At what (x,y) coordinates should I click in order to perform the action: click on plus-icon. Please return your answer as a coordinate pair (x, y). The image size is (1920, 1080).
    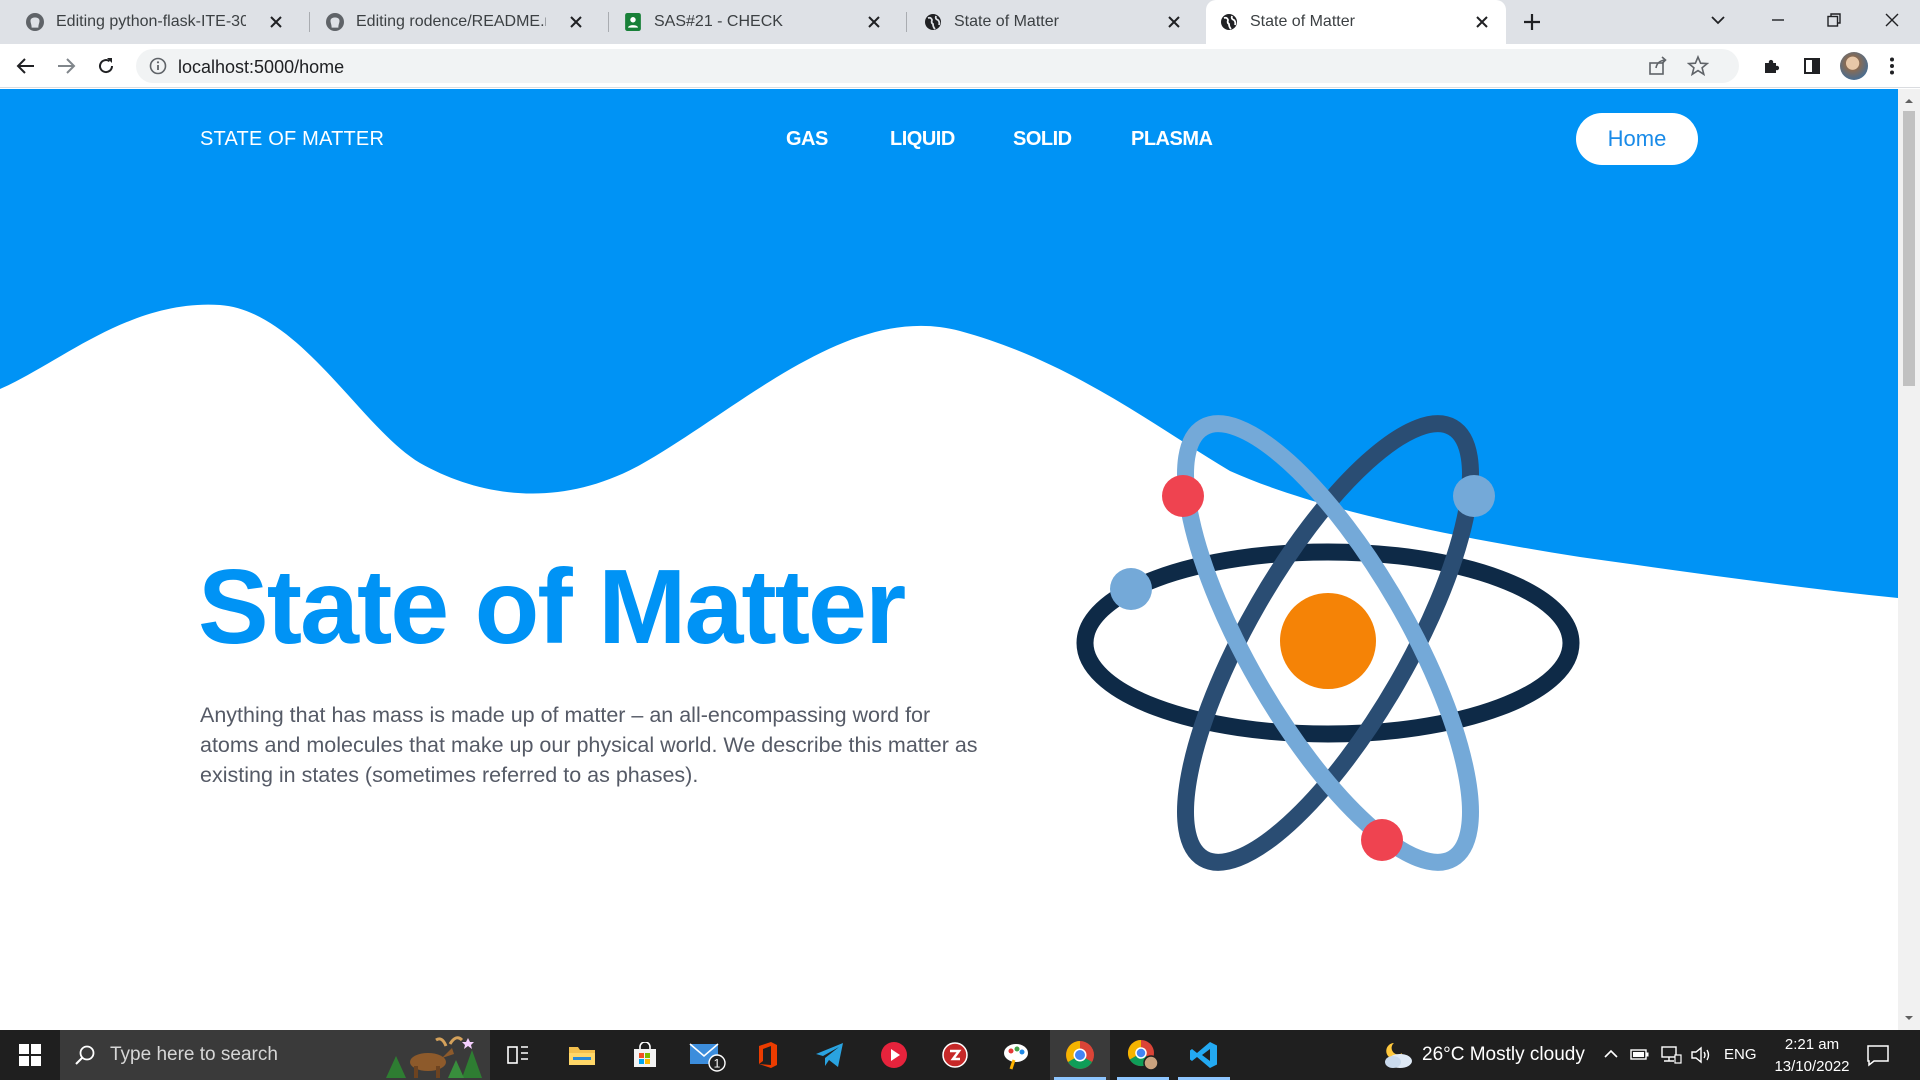
    Looking at the image, I should click on (1532, 22).